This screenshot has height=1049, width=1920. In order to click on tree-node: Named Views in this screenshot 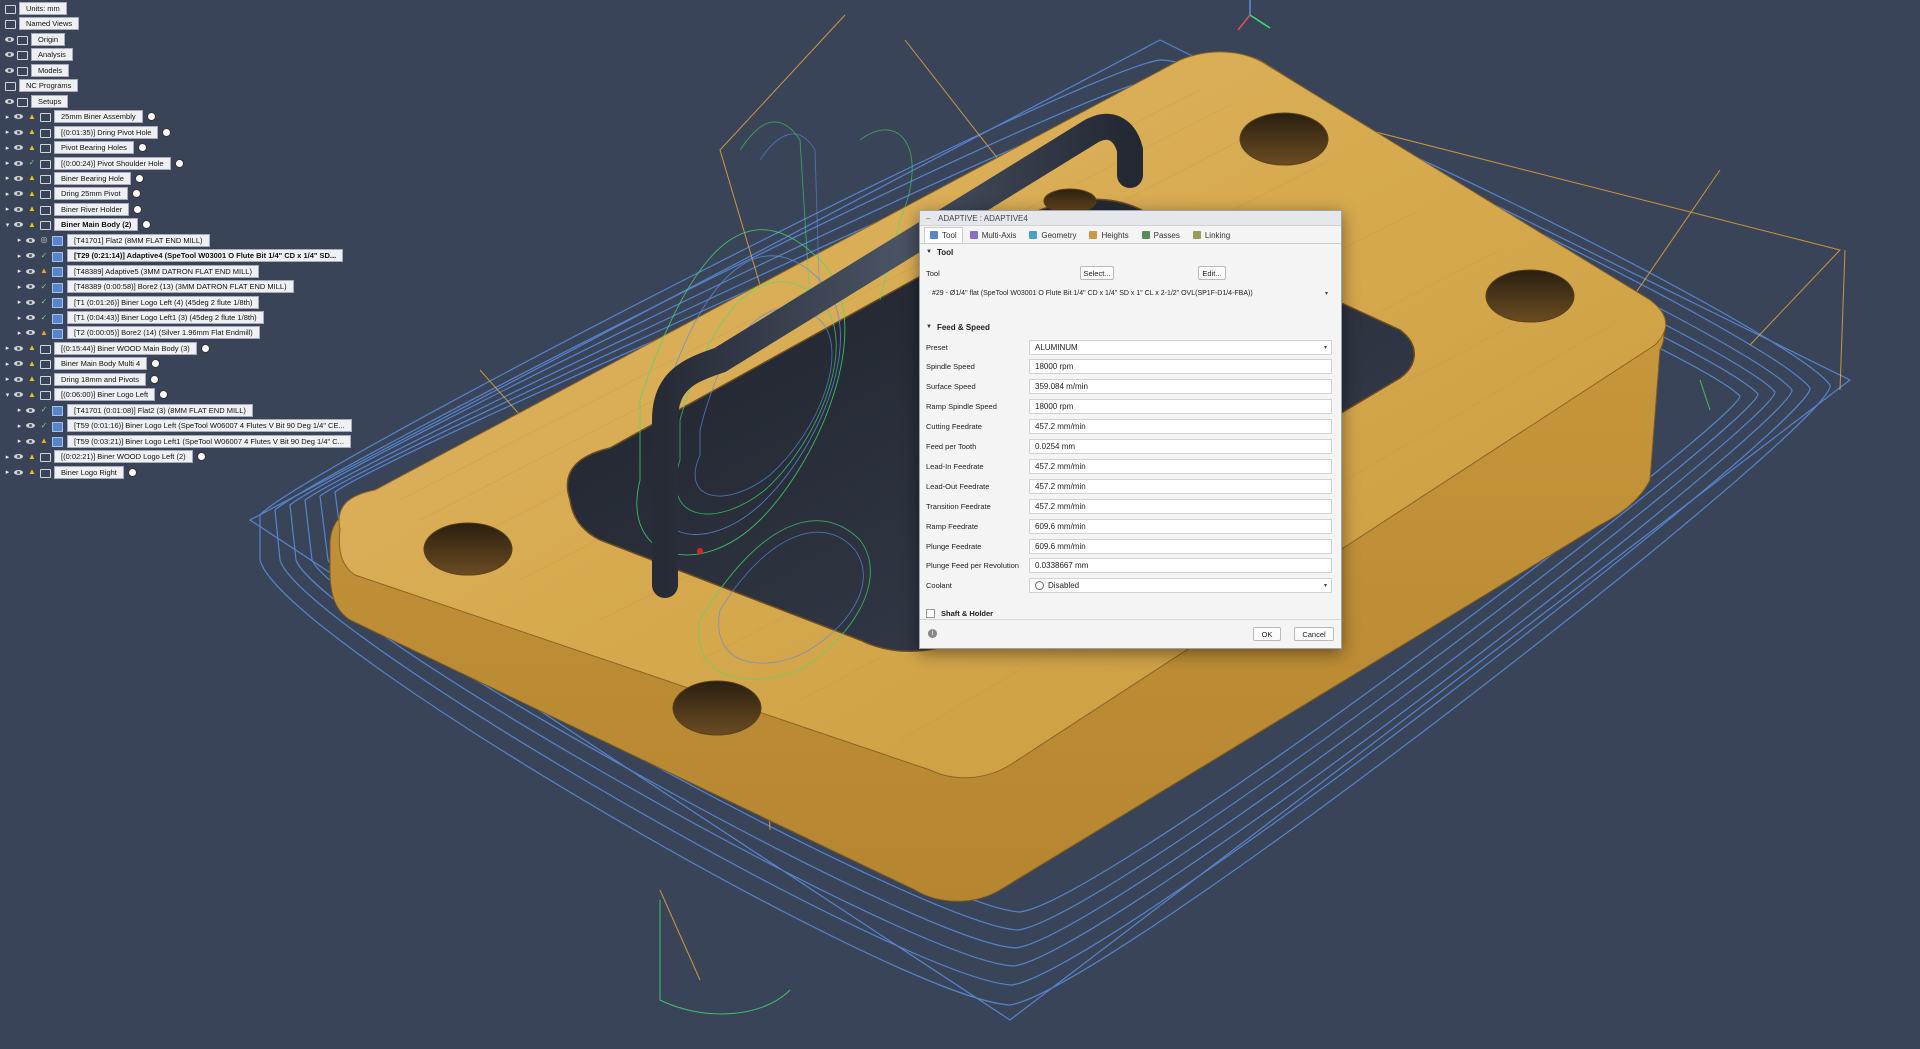, I will do `click(41, 24)`.